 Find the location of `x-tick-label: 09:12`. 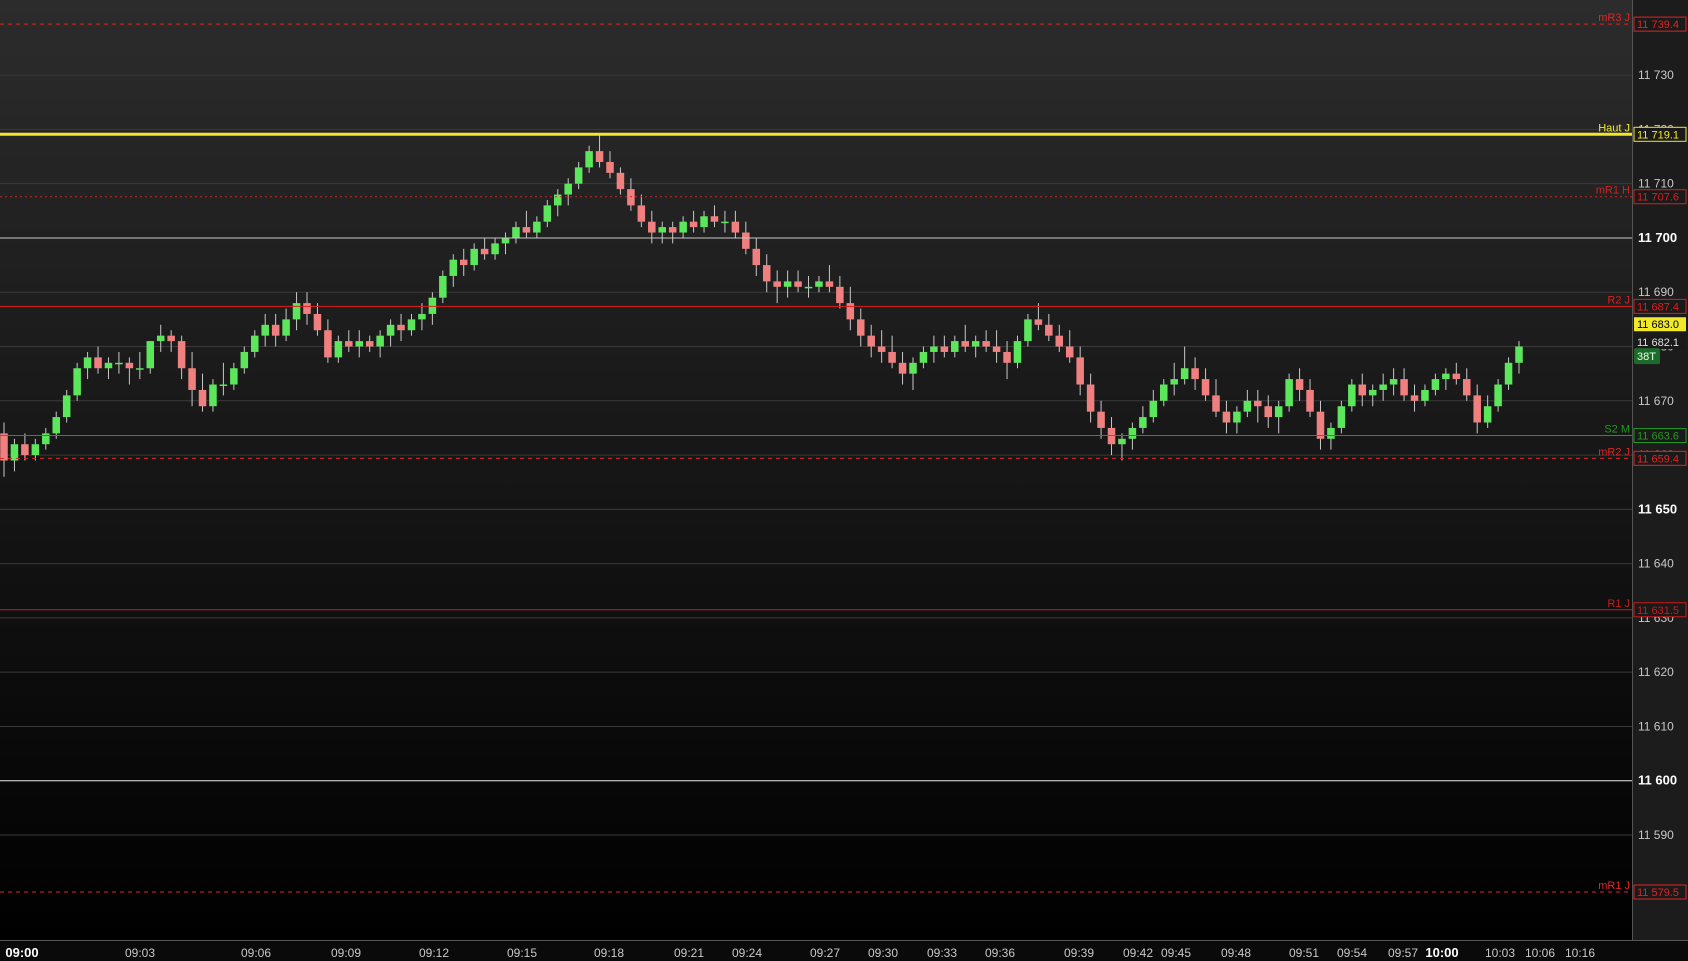

x-tick-label: 09:12 is located at coordinates (434, 953).